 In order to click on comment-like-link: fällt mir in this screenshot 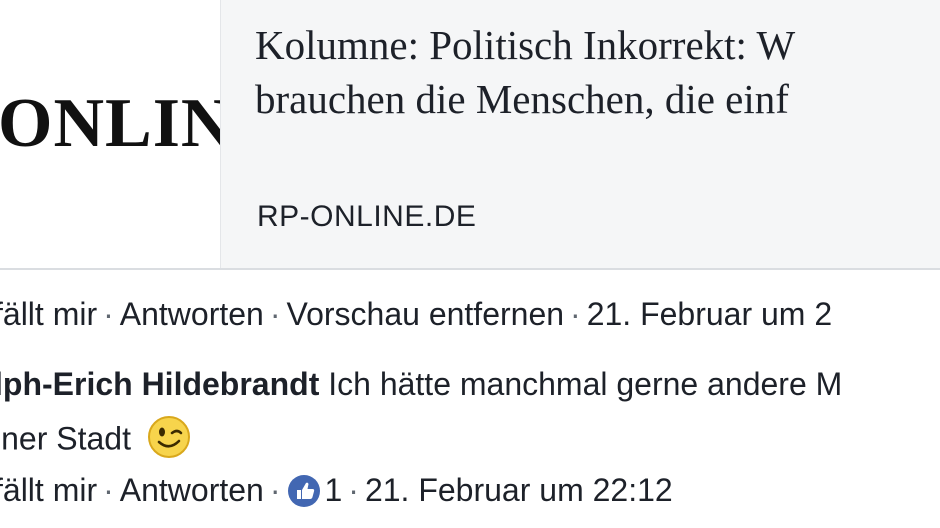, I will do `click(48, 490)`.